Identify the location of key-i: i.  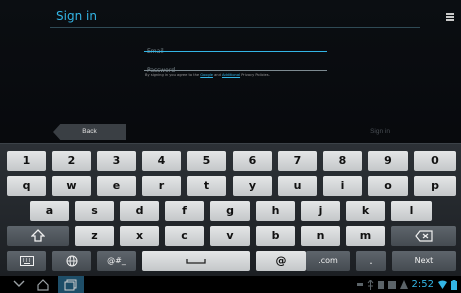
(342, 186).